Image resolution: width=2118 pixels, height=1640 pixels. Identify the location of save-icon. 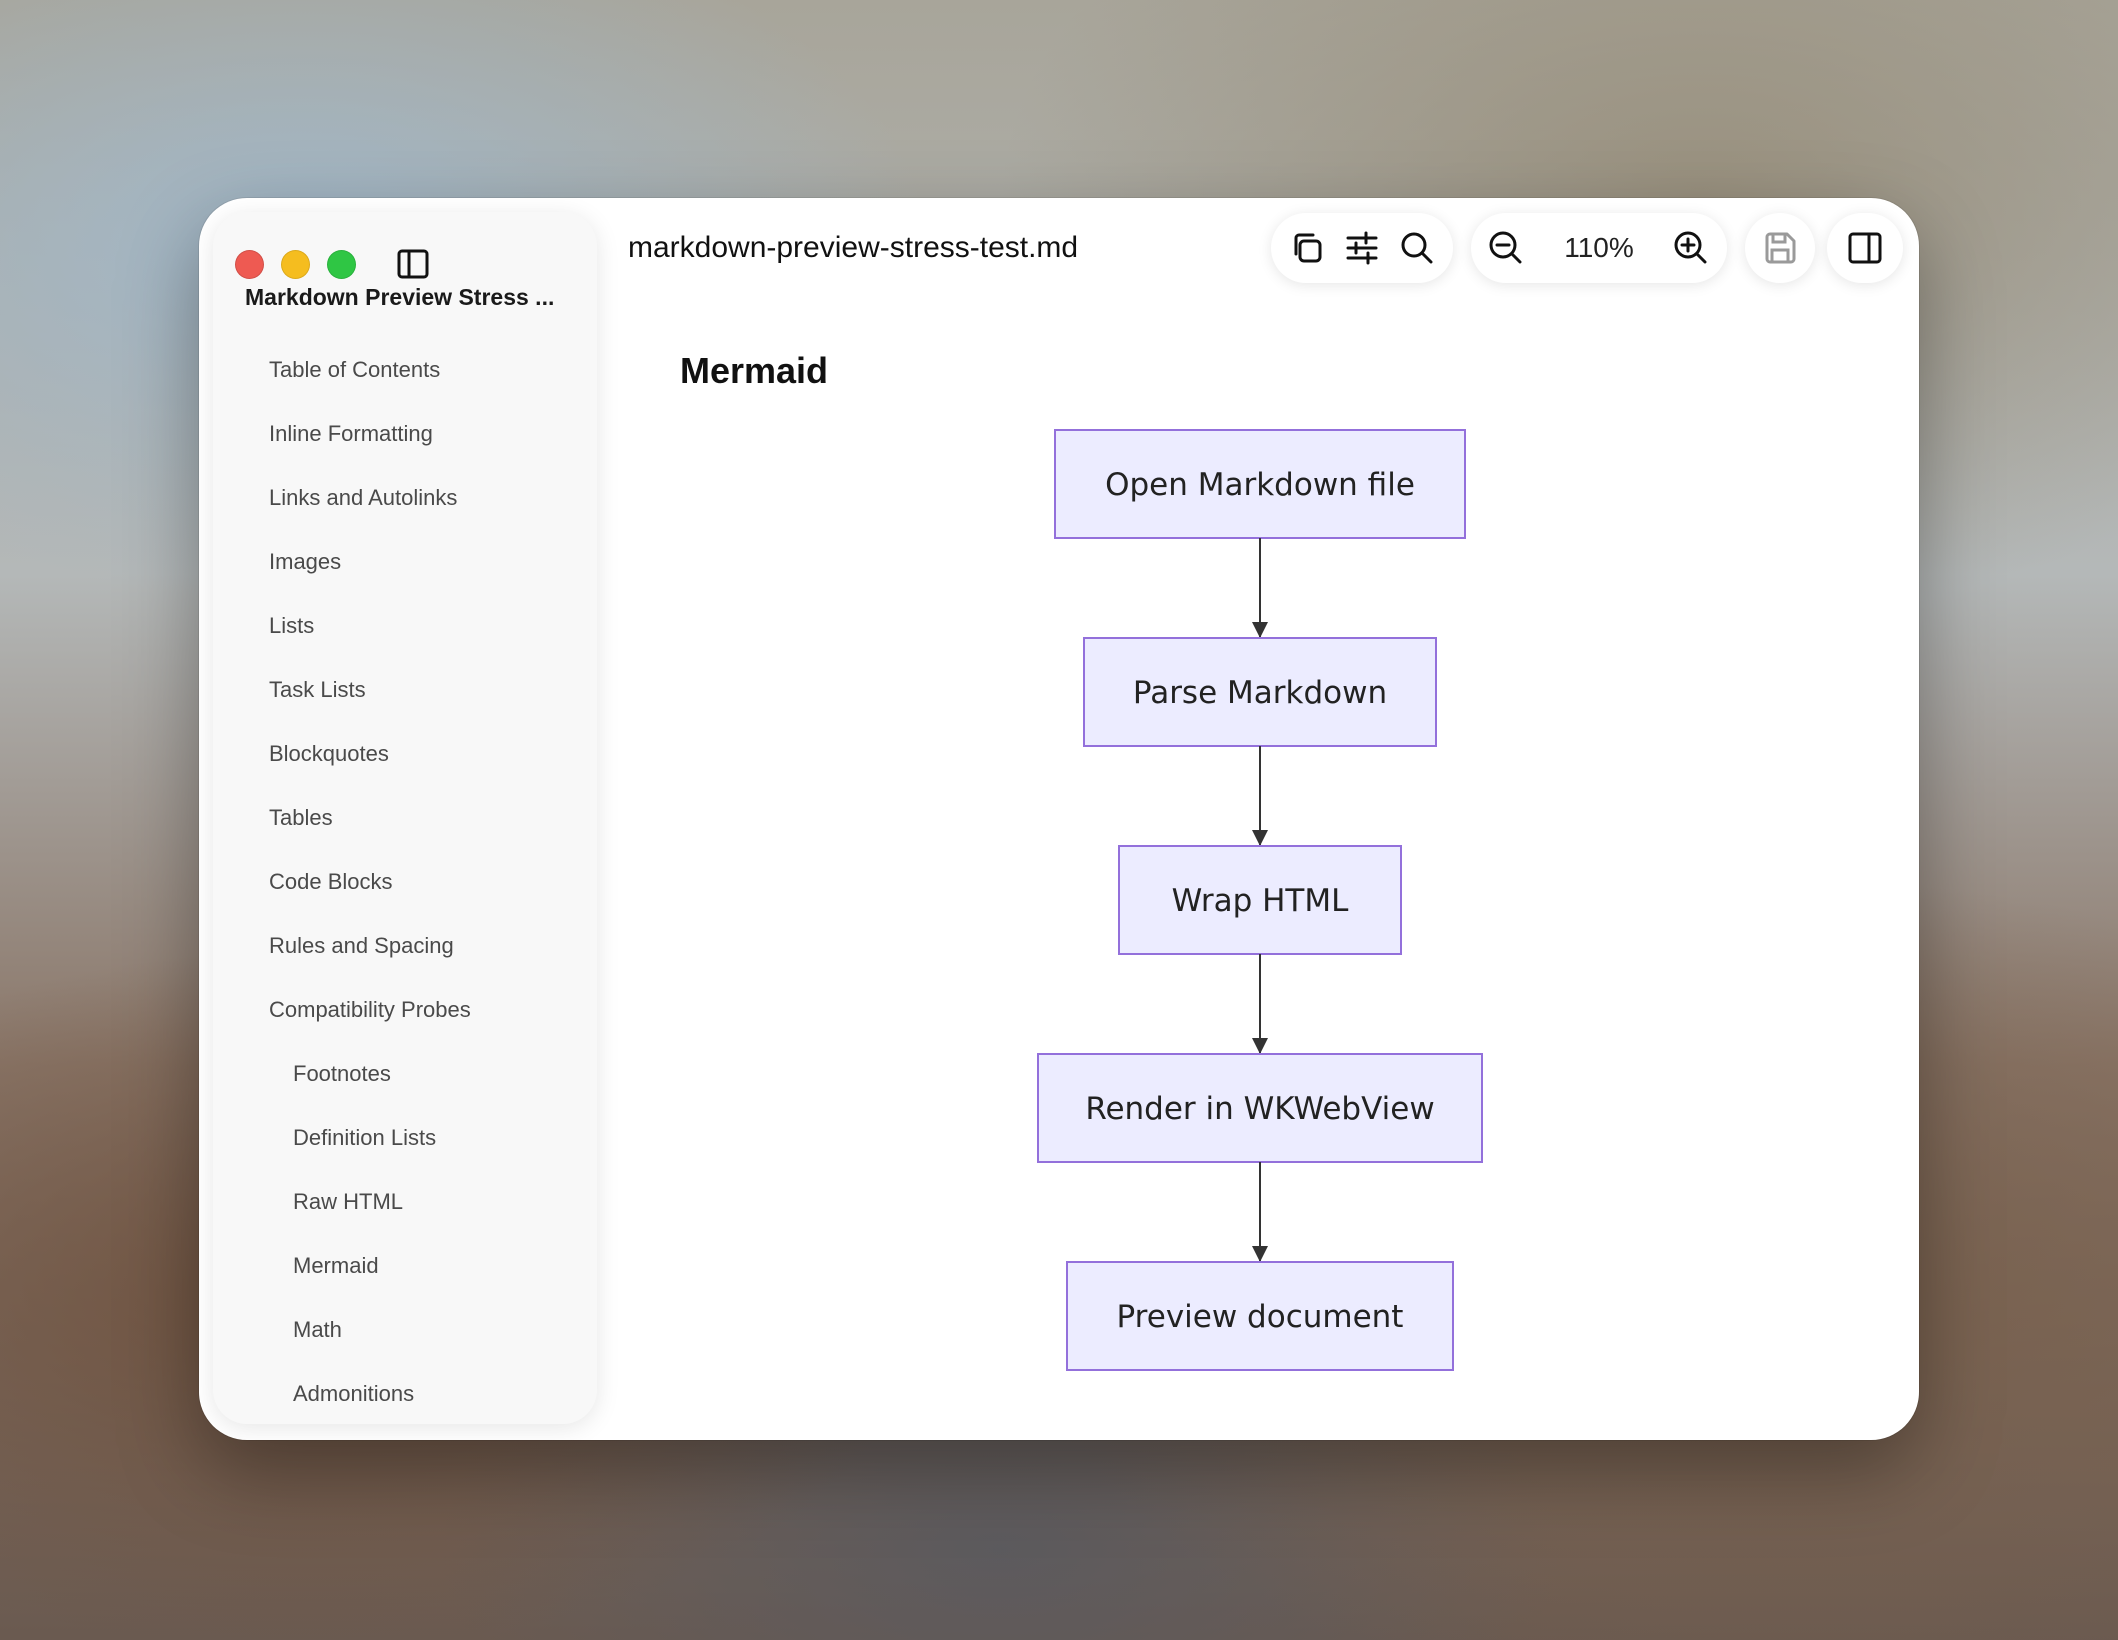
(1780, 248).